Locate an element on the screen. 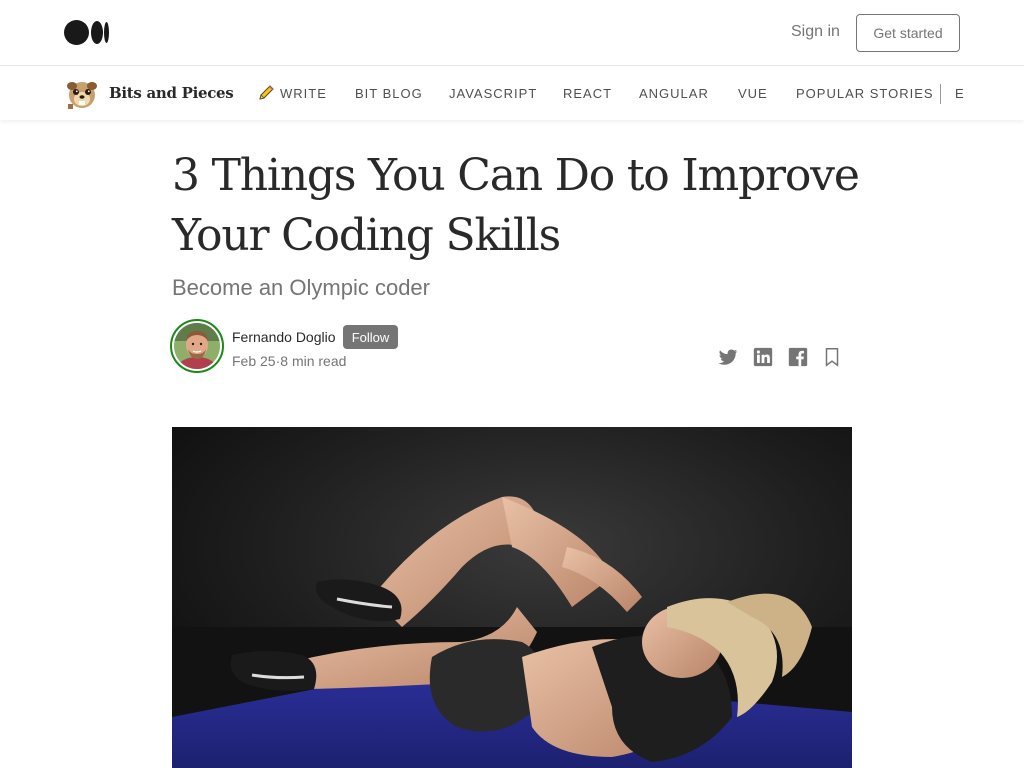 The height and width of the screenshot is (768, 1024). read-time: 8 min read is located at coordinates (313, 361).